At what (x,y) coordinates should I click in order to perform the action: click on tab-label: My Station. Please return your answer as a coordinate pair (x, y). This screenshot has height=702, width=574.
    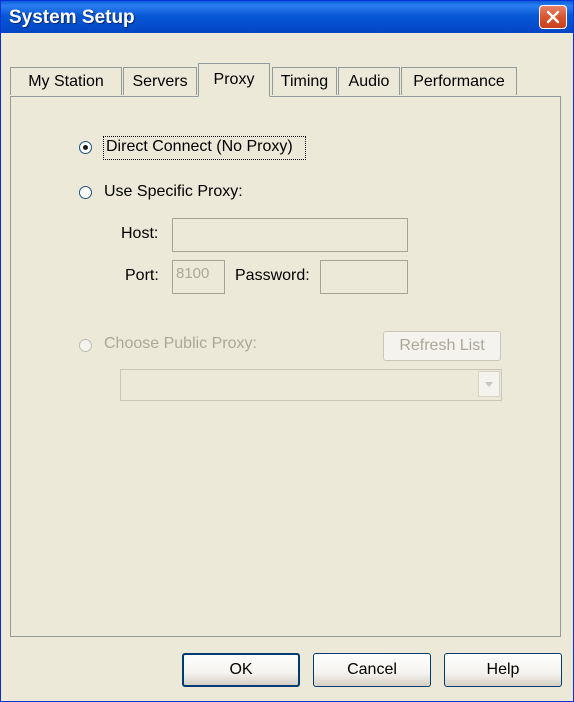
    Looking at the image, I should click on (66, 81).